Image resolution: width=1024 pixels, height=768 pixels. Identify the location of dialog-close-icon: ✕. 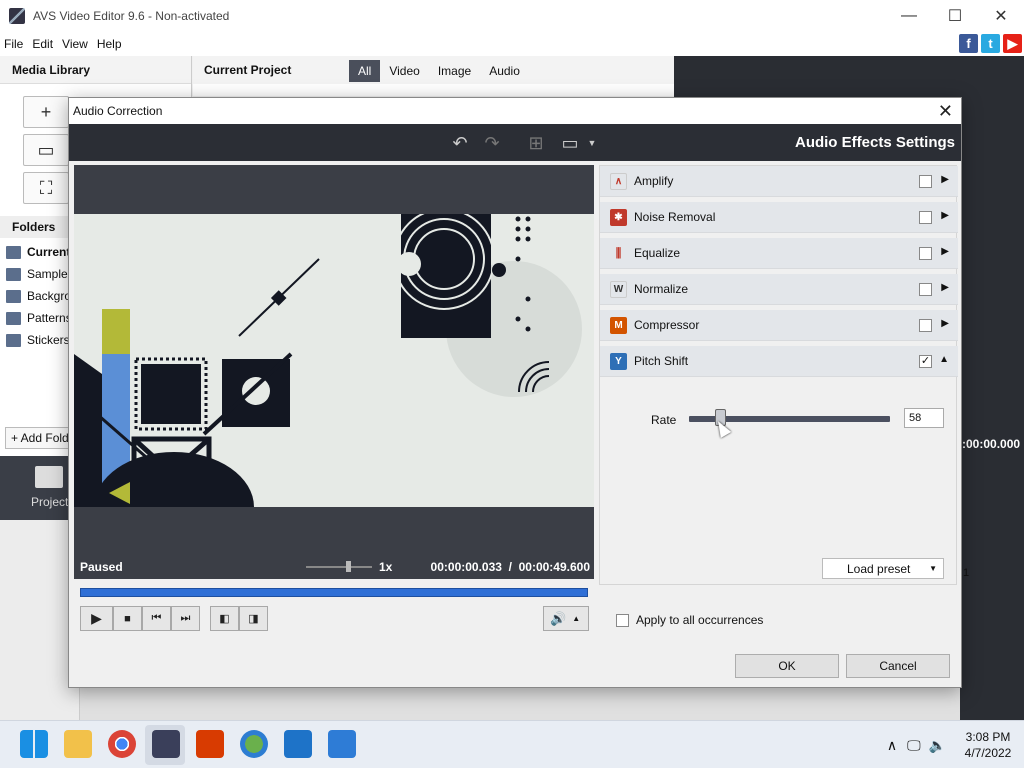
(945, 111).